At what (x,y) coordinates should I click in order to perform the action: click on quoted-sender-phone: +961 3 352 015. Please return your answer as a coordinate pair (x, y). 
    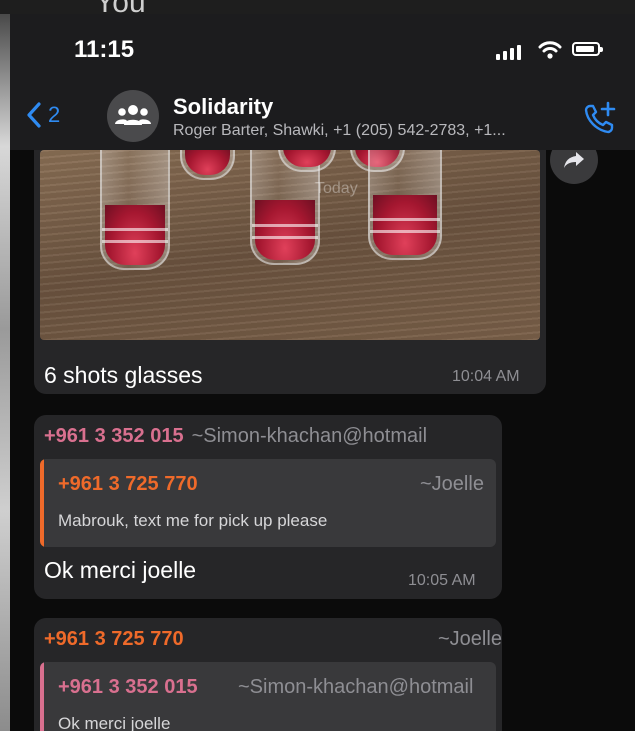
    Looking at the image, I should click on (128, 687).